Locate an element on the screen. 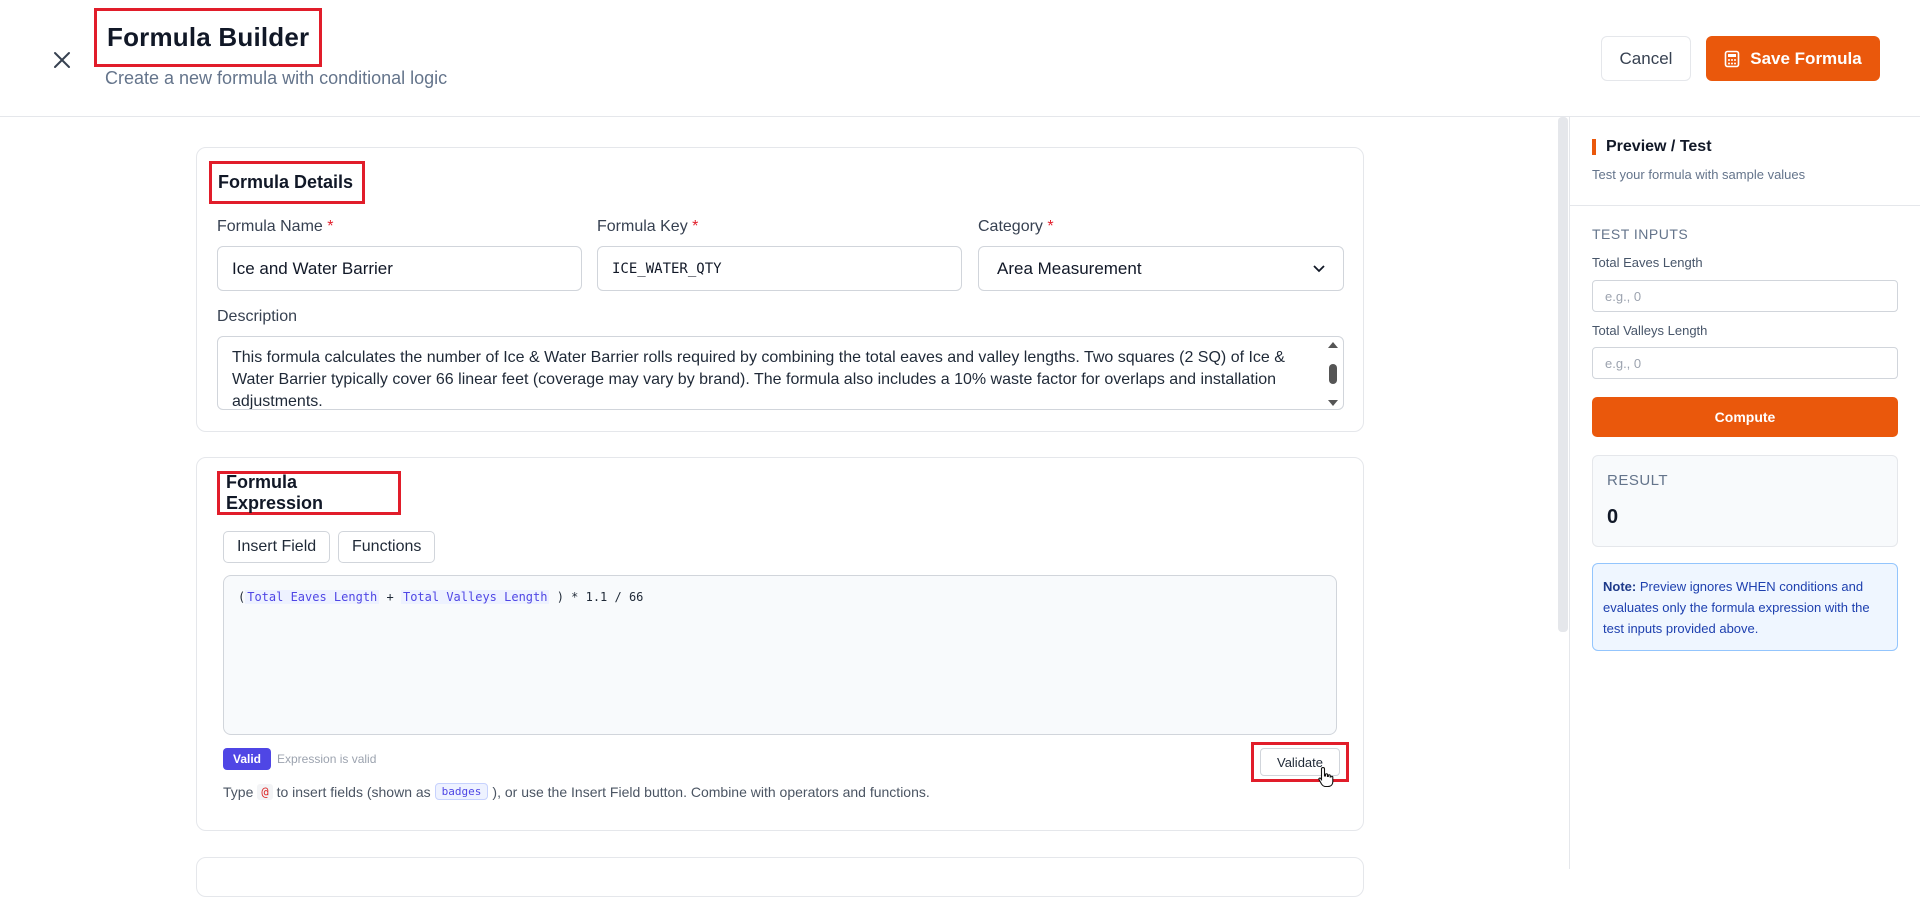  test-inputs-heading: TEST INPUTS is located at coordinates (1640, 234).